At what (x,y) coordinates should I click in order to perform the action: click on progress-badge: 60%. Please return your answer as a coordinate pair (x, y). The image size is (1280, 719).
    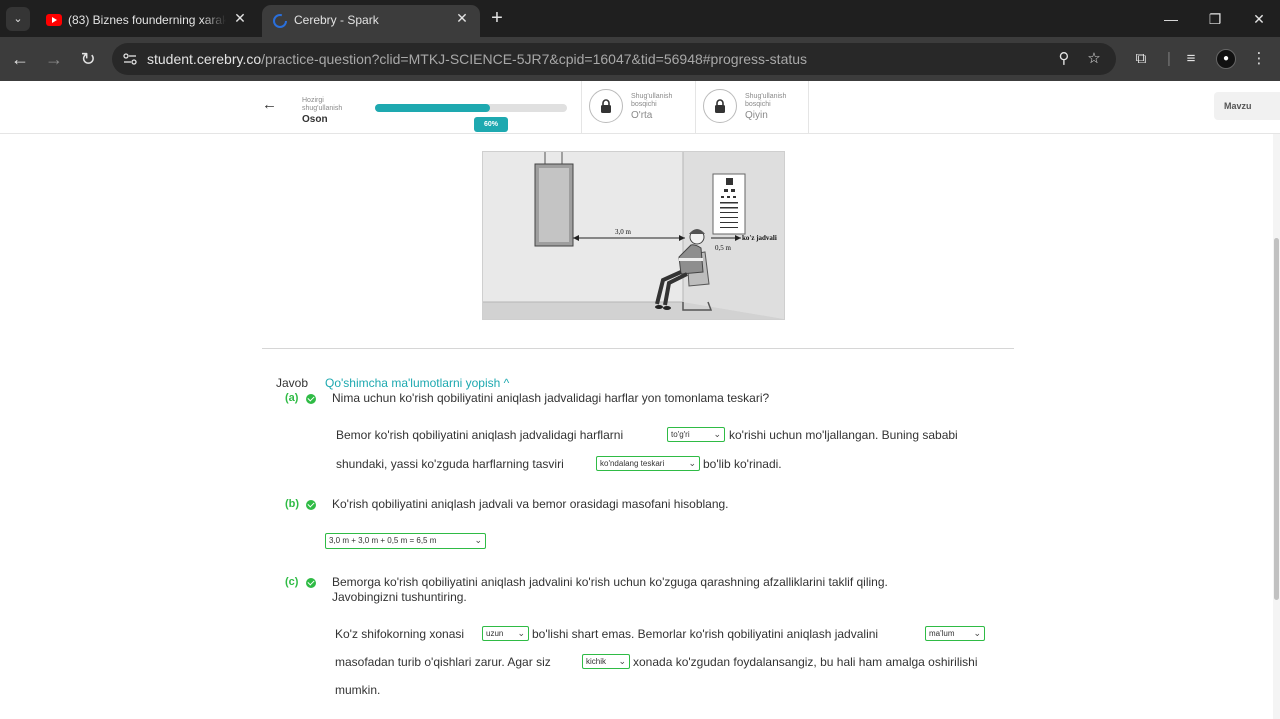
    Looking at the image, I should click on (491, 124).